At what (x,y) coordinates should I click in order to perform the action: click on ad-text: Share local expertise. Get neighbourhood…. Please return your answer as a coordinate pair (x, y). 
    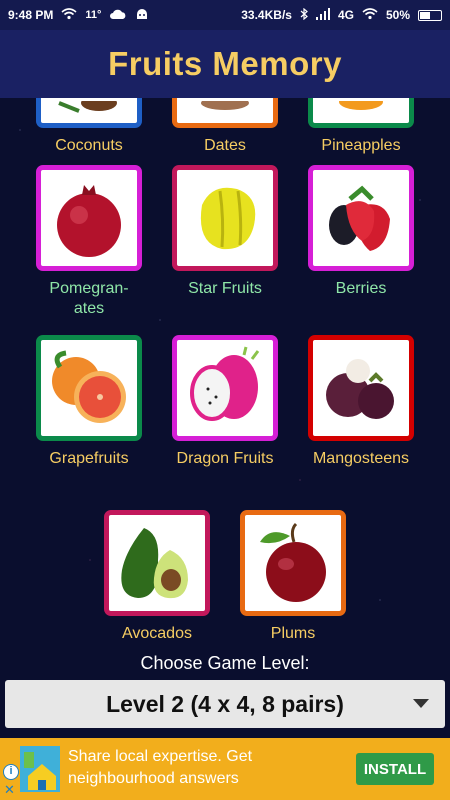
    Looking at the image, I should click on (160, 767).